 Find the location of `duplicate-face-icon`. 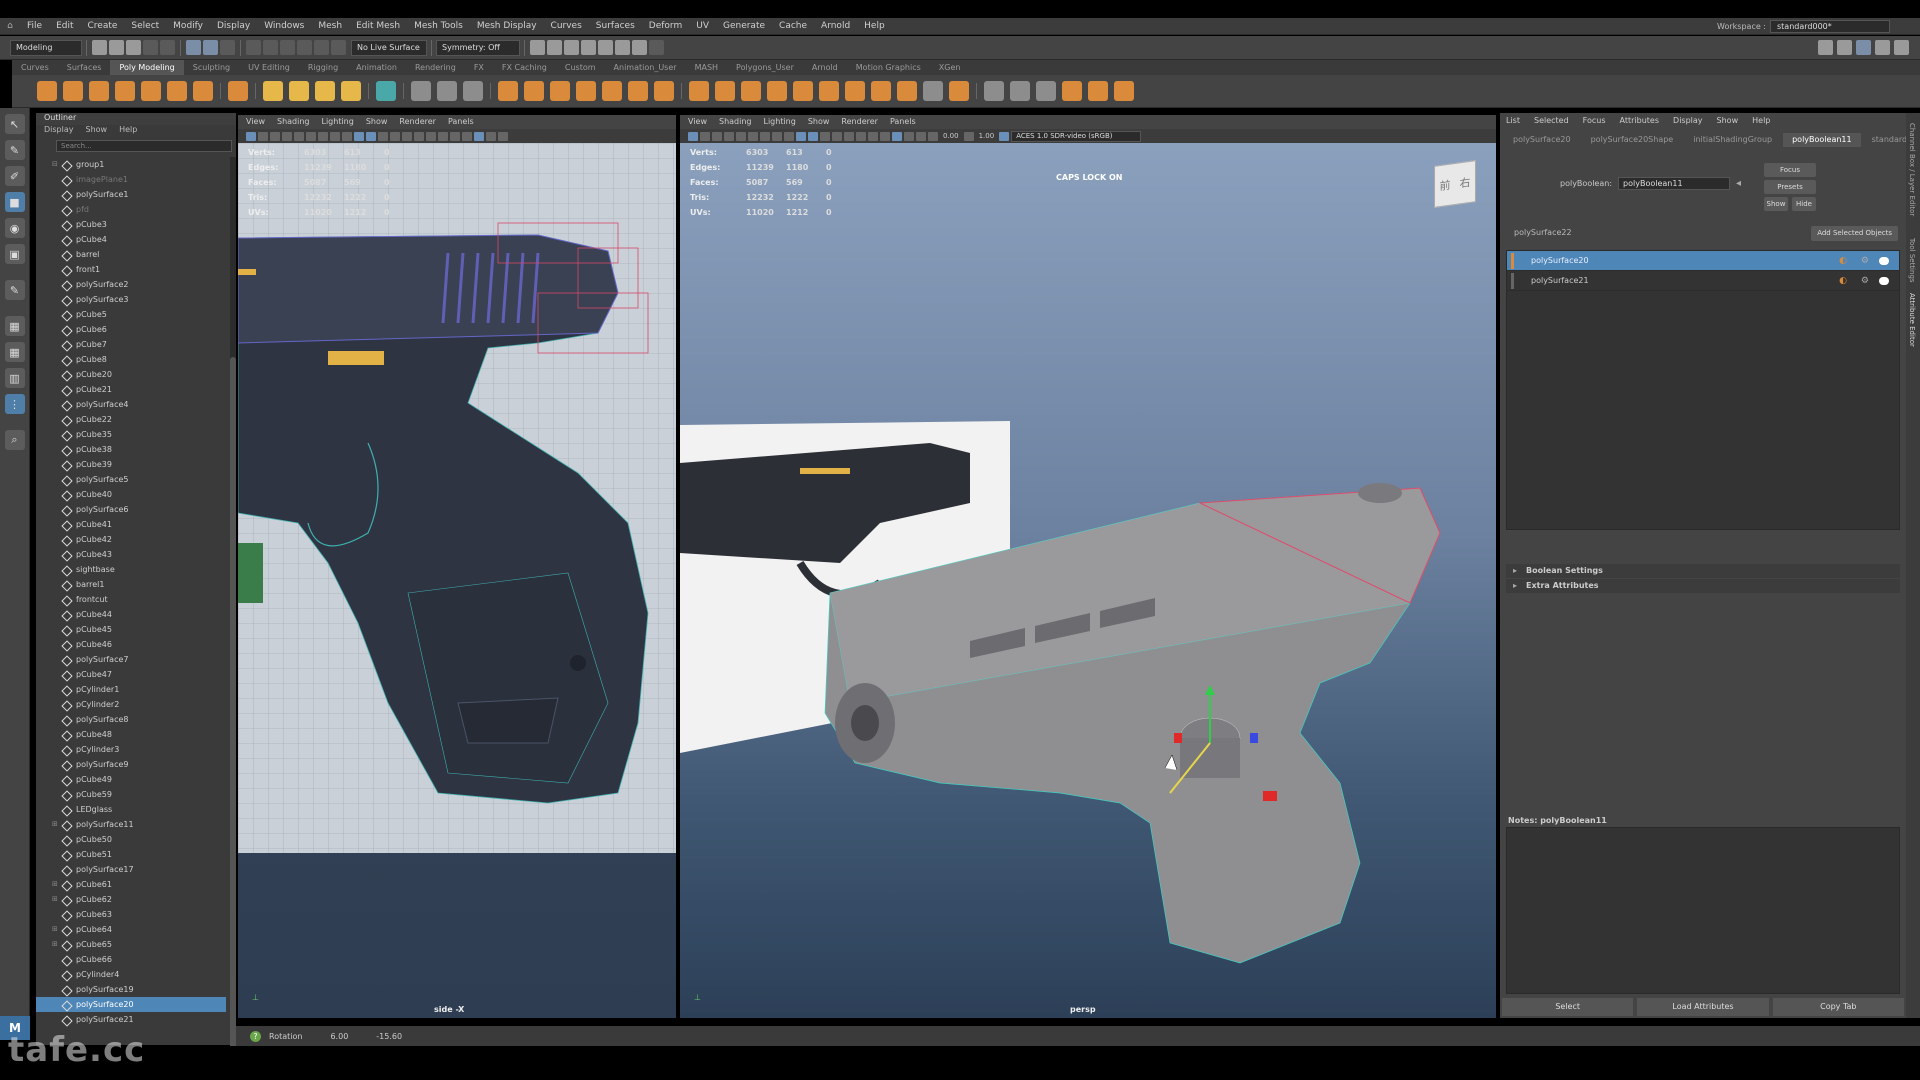

duplicate-face-icon is located at coordinates (881, 91).